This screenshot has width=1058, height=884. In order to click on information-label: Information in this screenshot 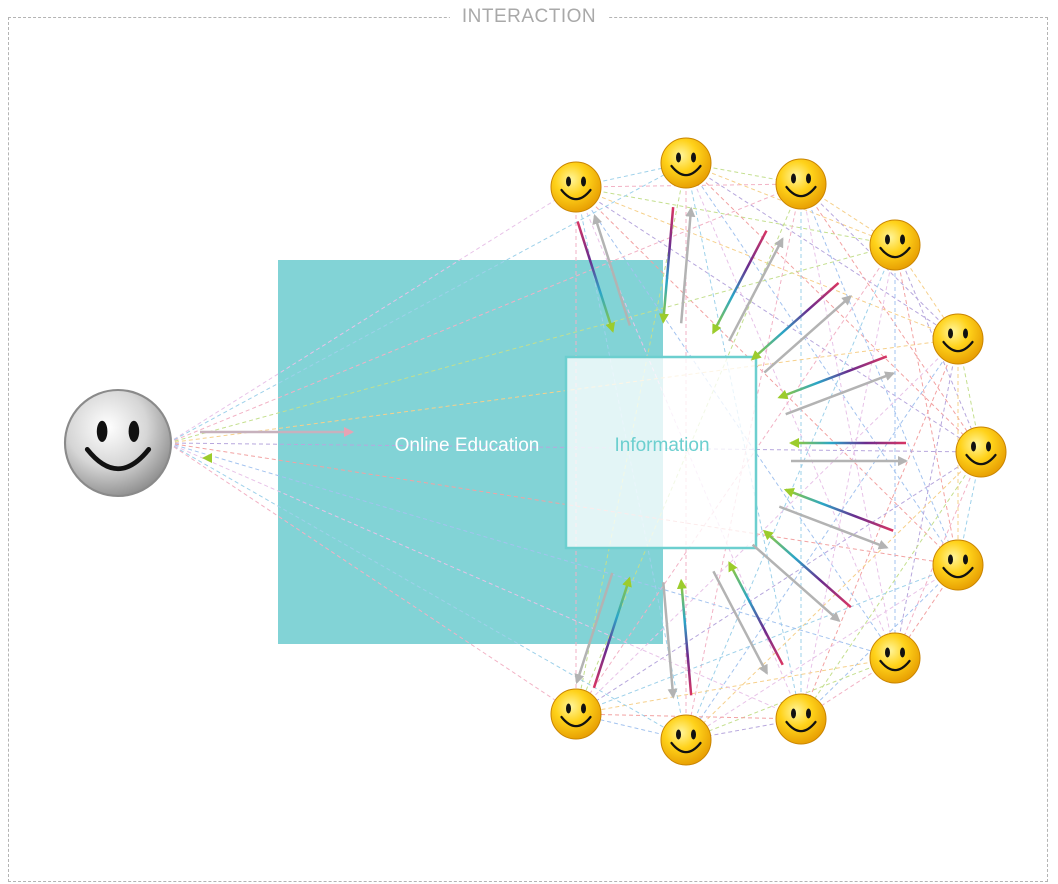, I will do `click(661, 445)`.